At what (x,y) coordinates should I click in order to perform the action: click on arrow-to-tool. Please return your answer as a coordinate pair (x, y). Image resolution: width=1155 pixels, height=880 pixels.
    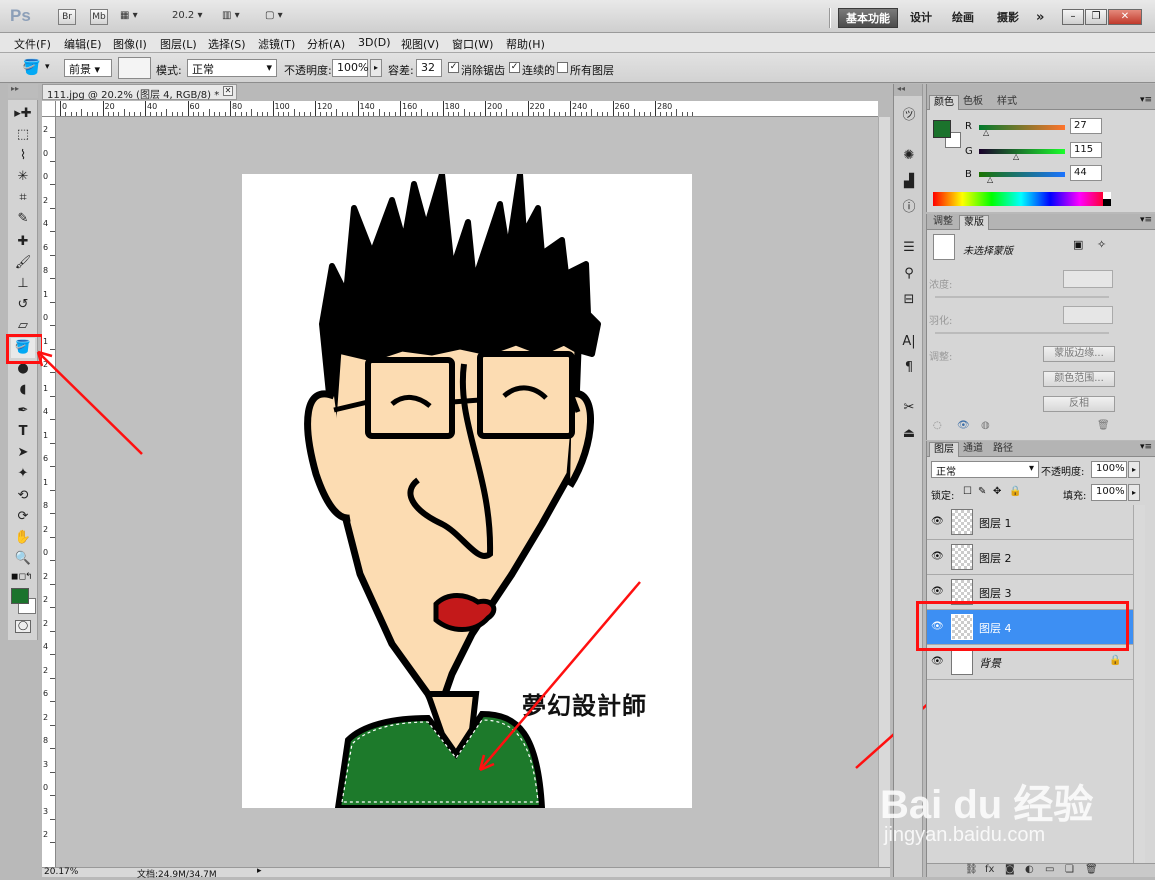
    Looking at the image, I should click on (90, 403).